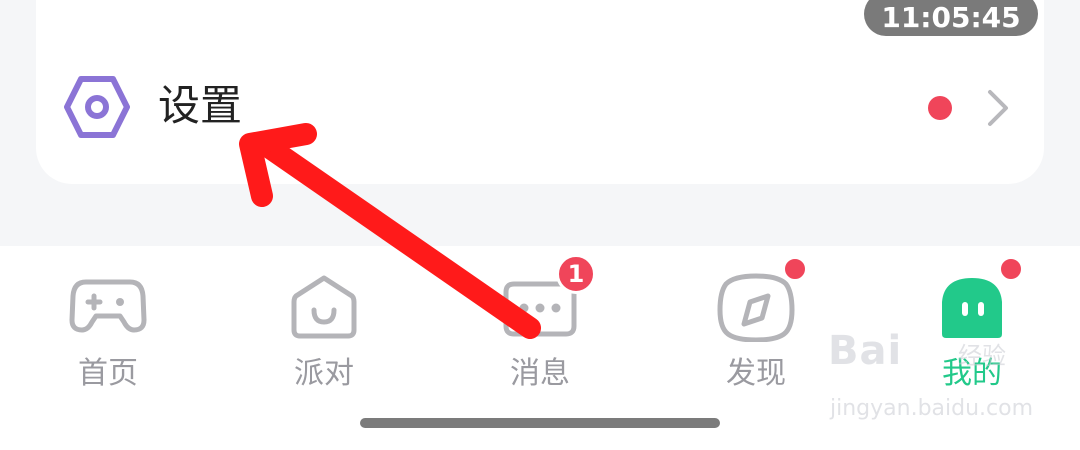 Image resolution: width=1080 pixels, height=450 pixels. Describe the element at coordinates (324, 373) in the screenshot. I see `tab-party-label: 派对` at that location.